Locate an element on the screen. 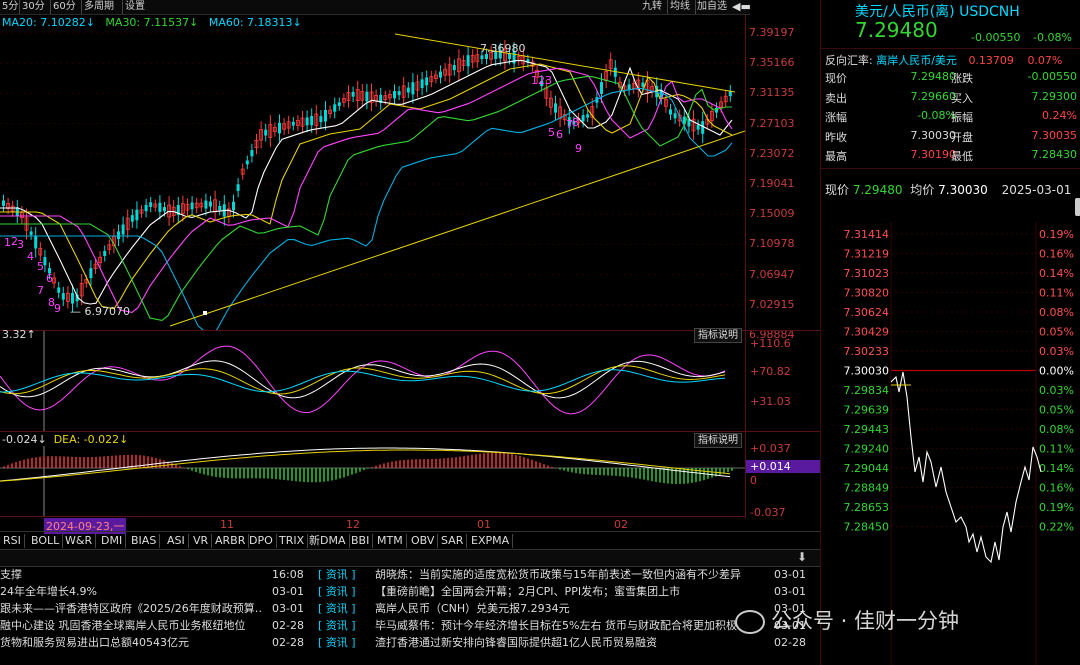  quote-label: 振幅 is located at coordinates (962, 117).